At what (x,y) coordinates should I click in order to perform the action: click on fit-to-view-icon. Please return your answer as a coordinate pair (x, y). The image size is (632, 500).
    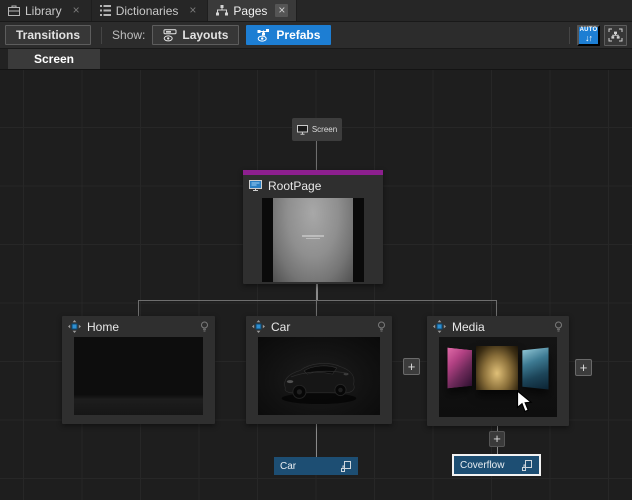
    Looking at the image, I should click on (615, 35).